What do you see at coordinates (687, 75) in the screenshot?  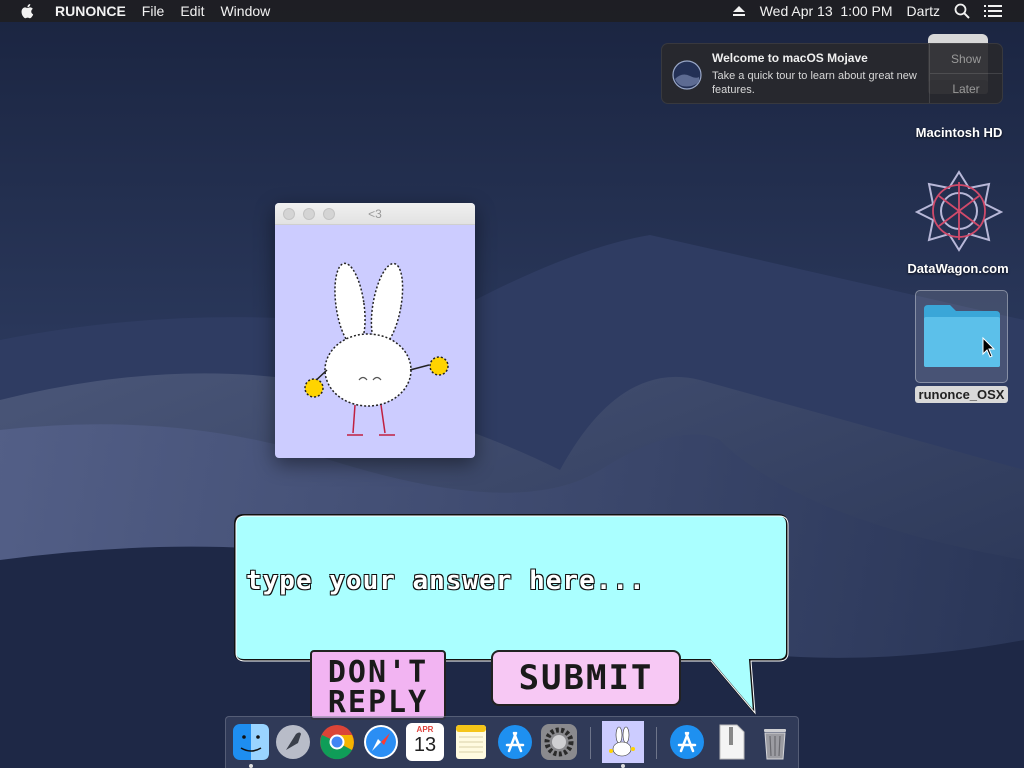 I see `mojave-icon` at bounding box center [687, 75].